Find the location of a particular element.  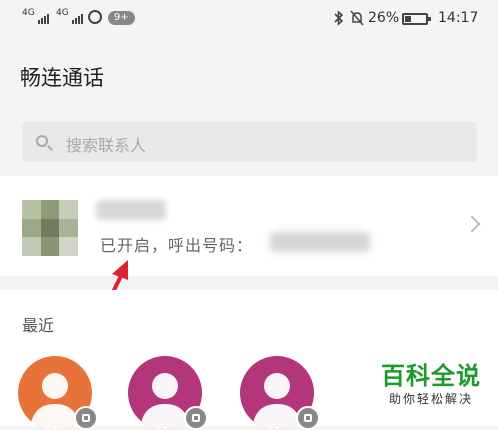

blurred-phone-number is located at coordinates (320, 242).